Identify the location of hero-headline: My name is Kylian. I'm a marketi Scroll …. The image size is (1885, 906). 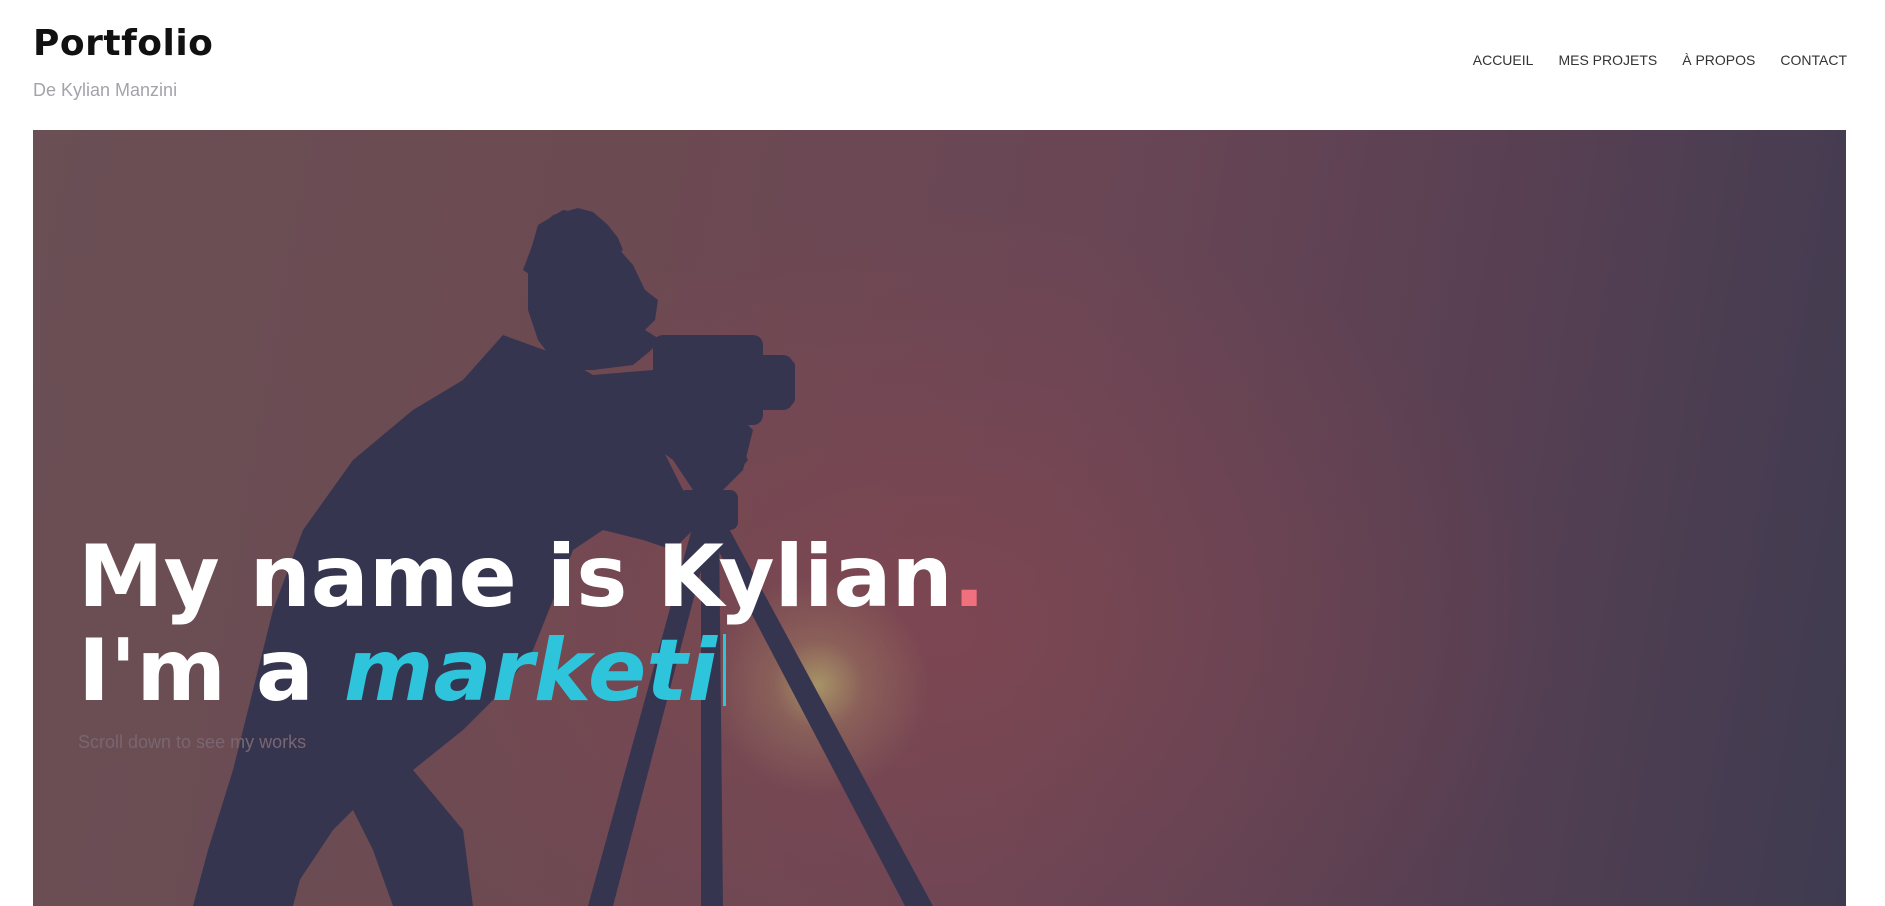
(531, 641).